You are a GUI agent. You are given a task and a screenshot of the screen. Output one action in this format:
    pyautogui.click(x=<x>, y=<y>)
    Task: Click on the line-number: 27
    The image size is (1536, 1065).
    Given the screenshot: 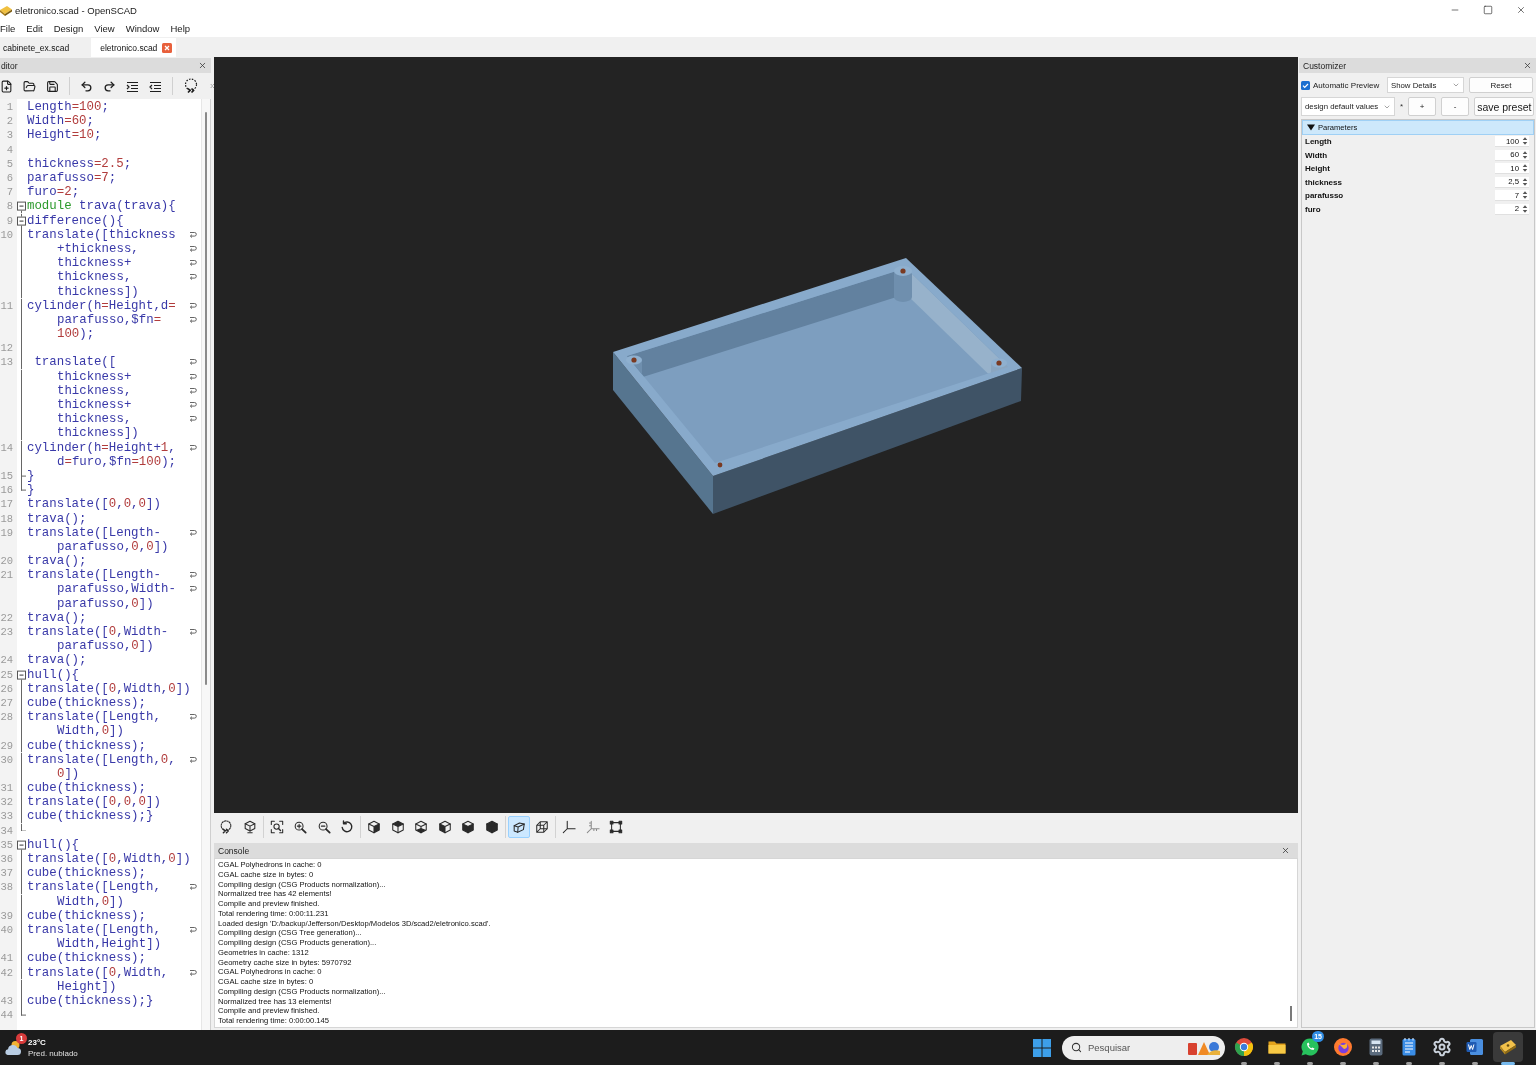 What is the action you would take?
    pyautogui.click(x=6, y=702)
    